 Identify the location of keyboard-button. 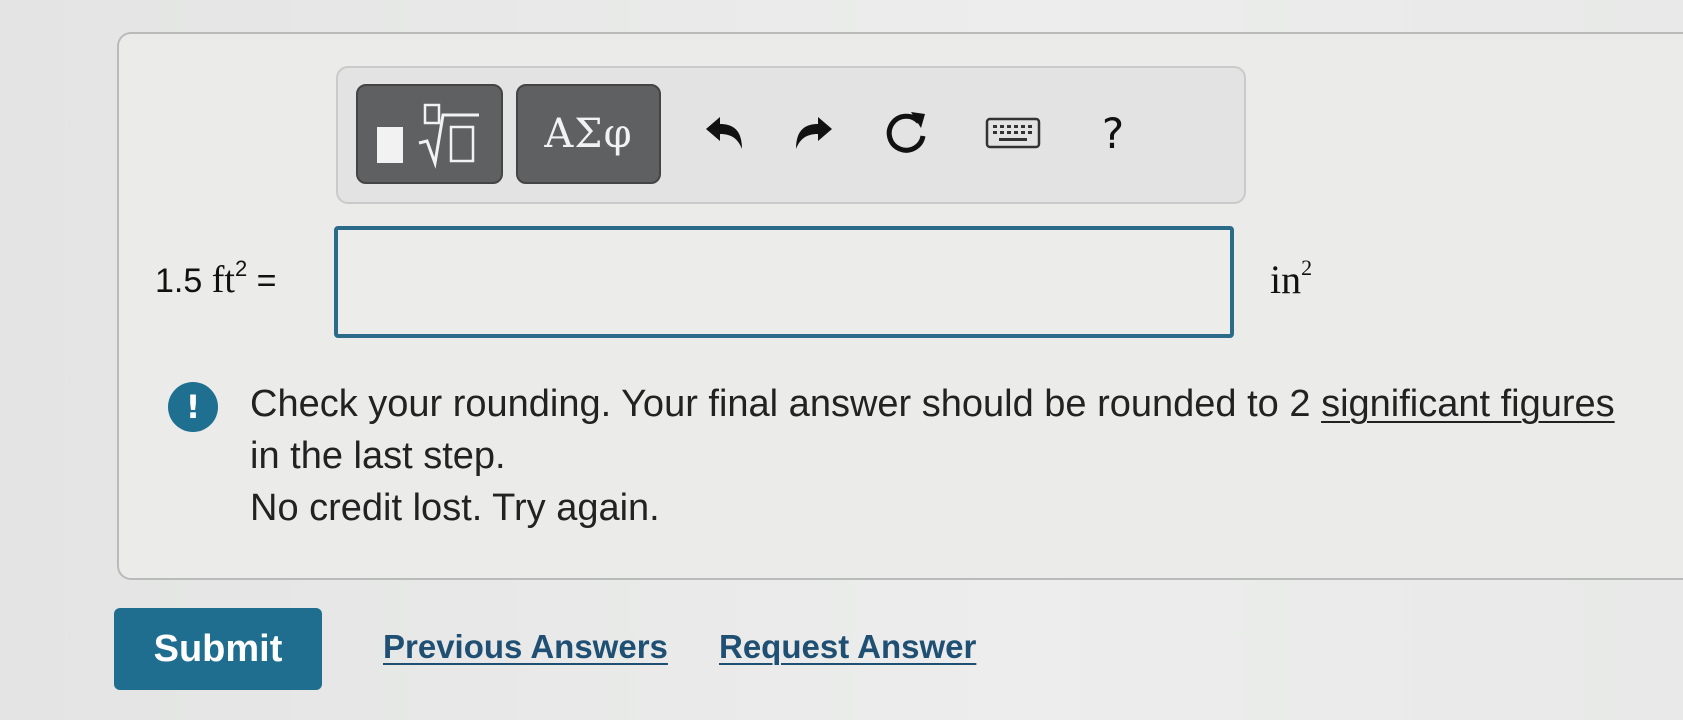
(1013, 133).